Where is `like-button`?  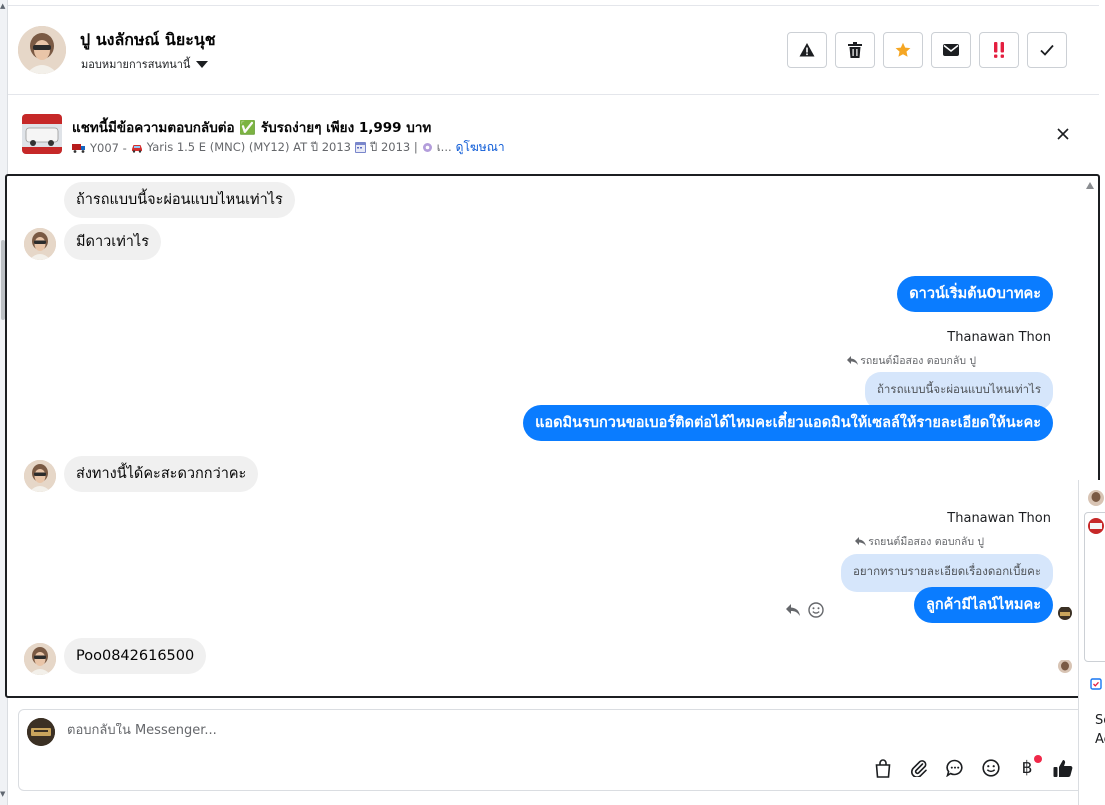
like-button is located at coordinates (1063, 768).